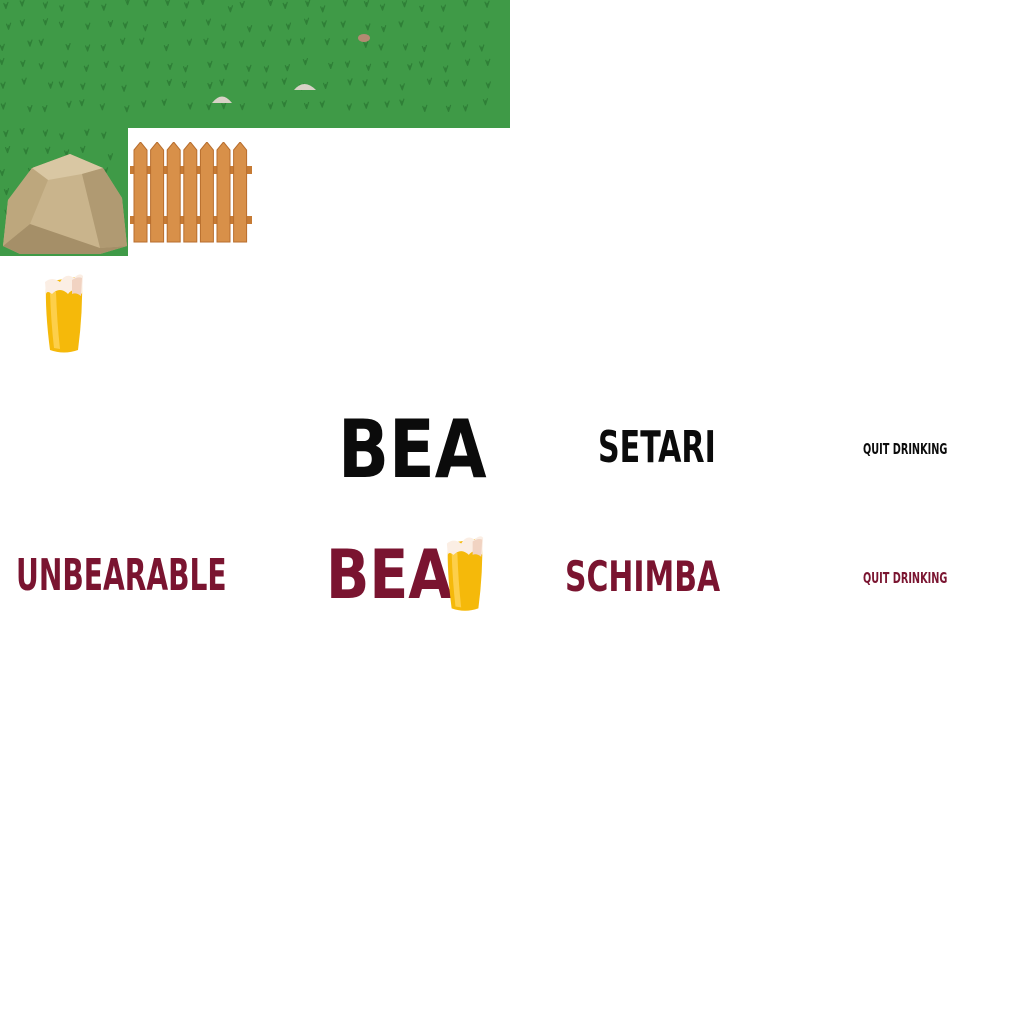 Image resolution: width=1024 pixels, height=1024 pixels. What do you see at coordinates (255, 64) in the screenshot?
I see `grass-tile` at bounding box center [255, 64].